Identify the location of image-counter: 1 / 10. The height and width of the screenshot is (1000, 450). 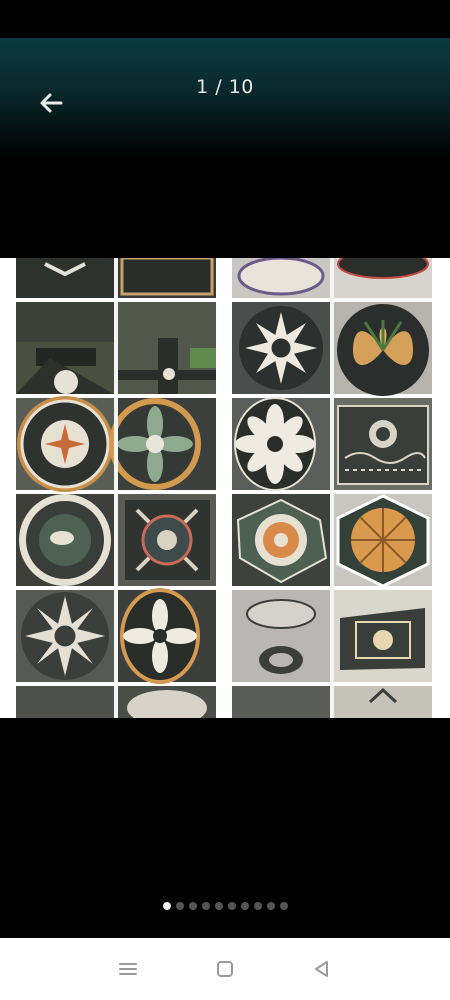
(225, 87).